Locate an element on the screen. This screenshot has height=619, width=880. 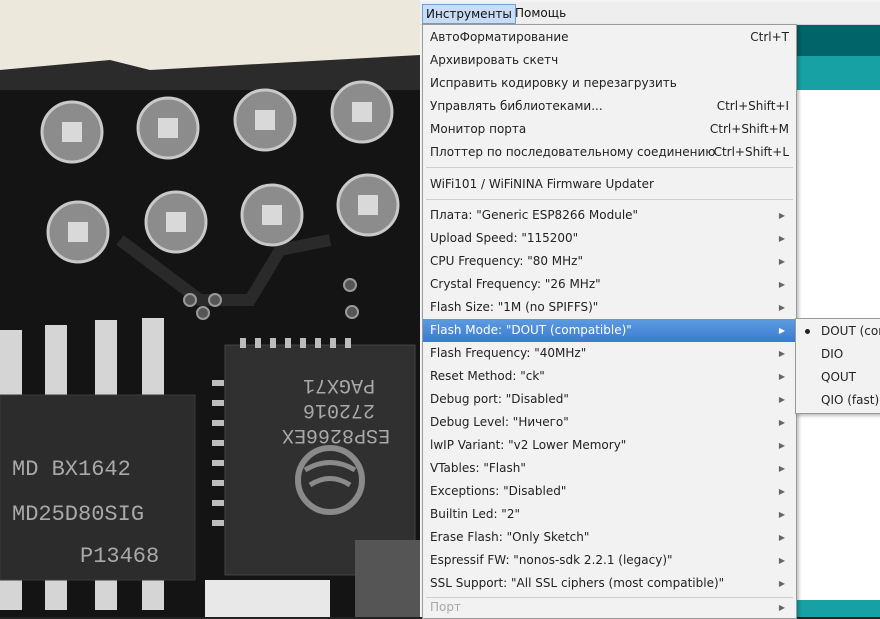
submenu-item-dout: DOUT (cor is located at coordinates (838, 331).